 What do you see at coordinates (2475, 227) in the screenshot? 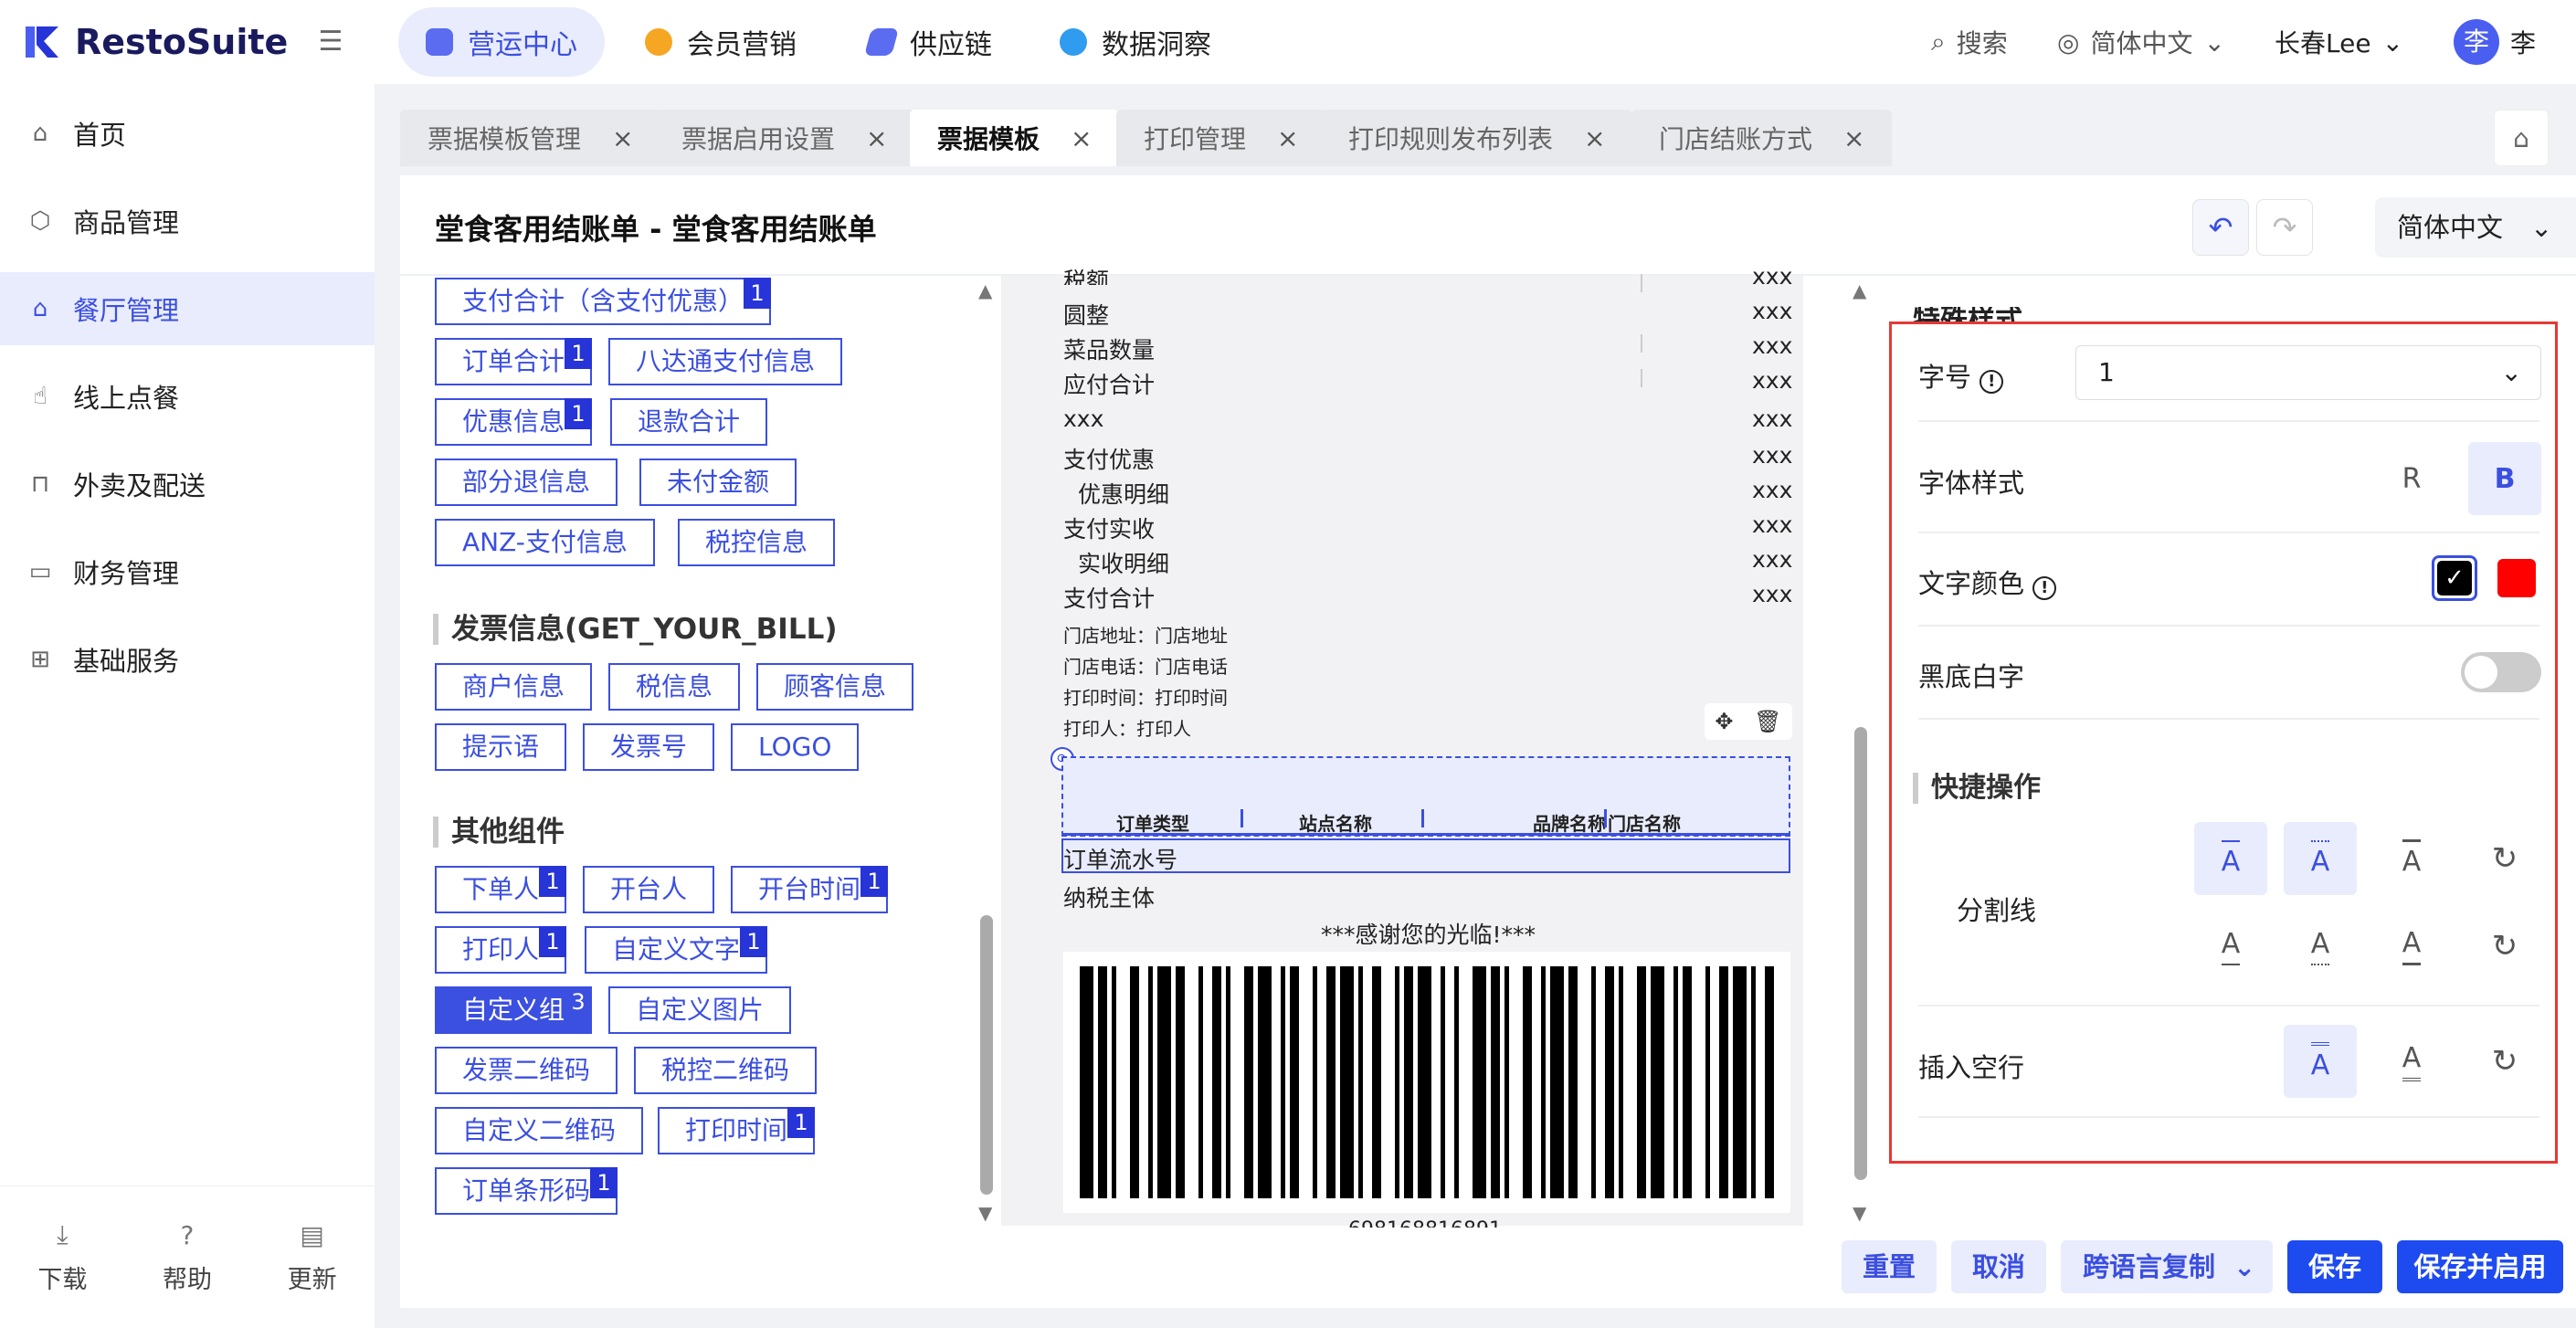
I see `template-language-select: 简体中文 ⌄` at bounding box center [2475, 227].